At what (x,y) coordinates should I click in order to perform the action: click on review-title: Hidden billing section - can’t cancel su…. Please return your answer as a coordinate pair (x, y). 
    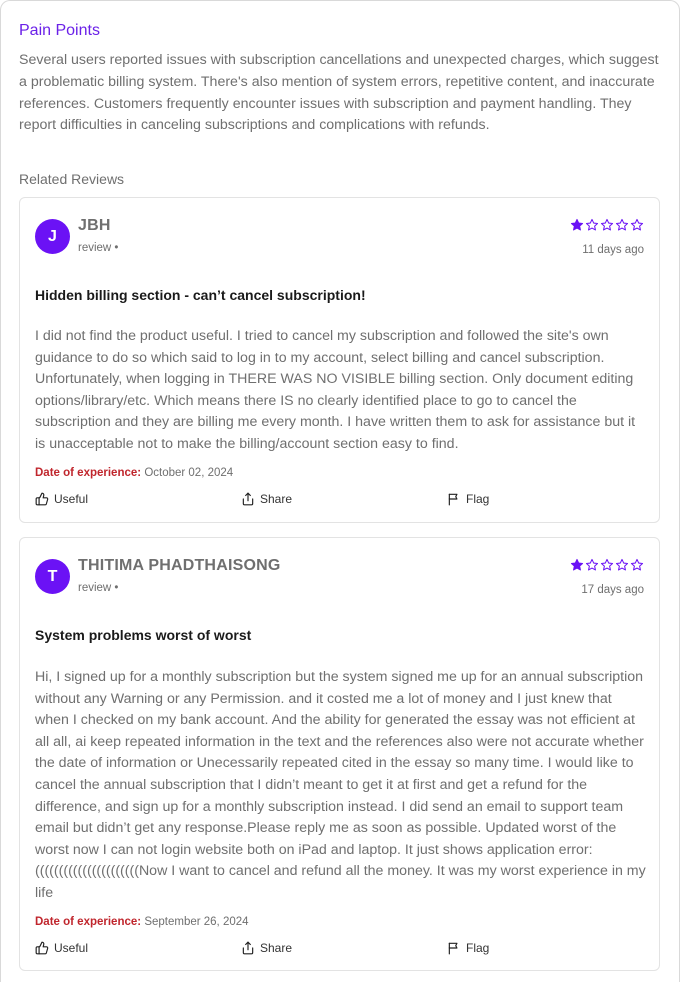
    Looking at the image, I should click on (200, 295).